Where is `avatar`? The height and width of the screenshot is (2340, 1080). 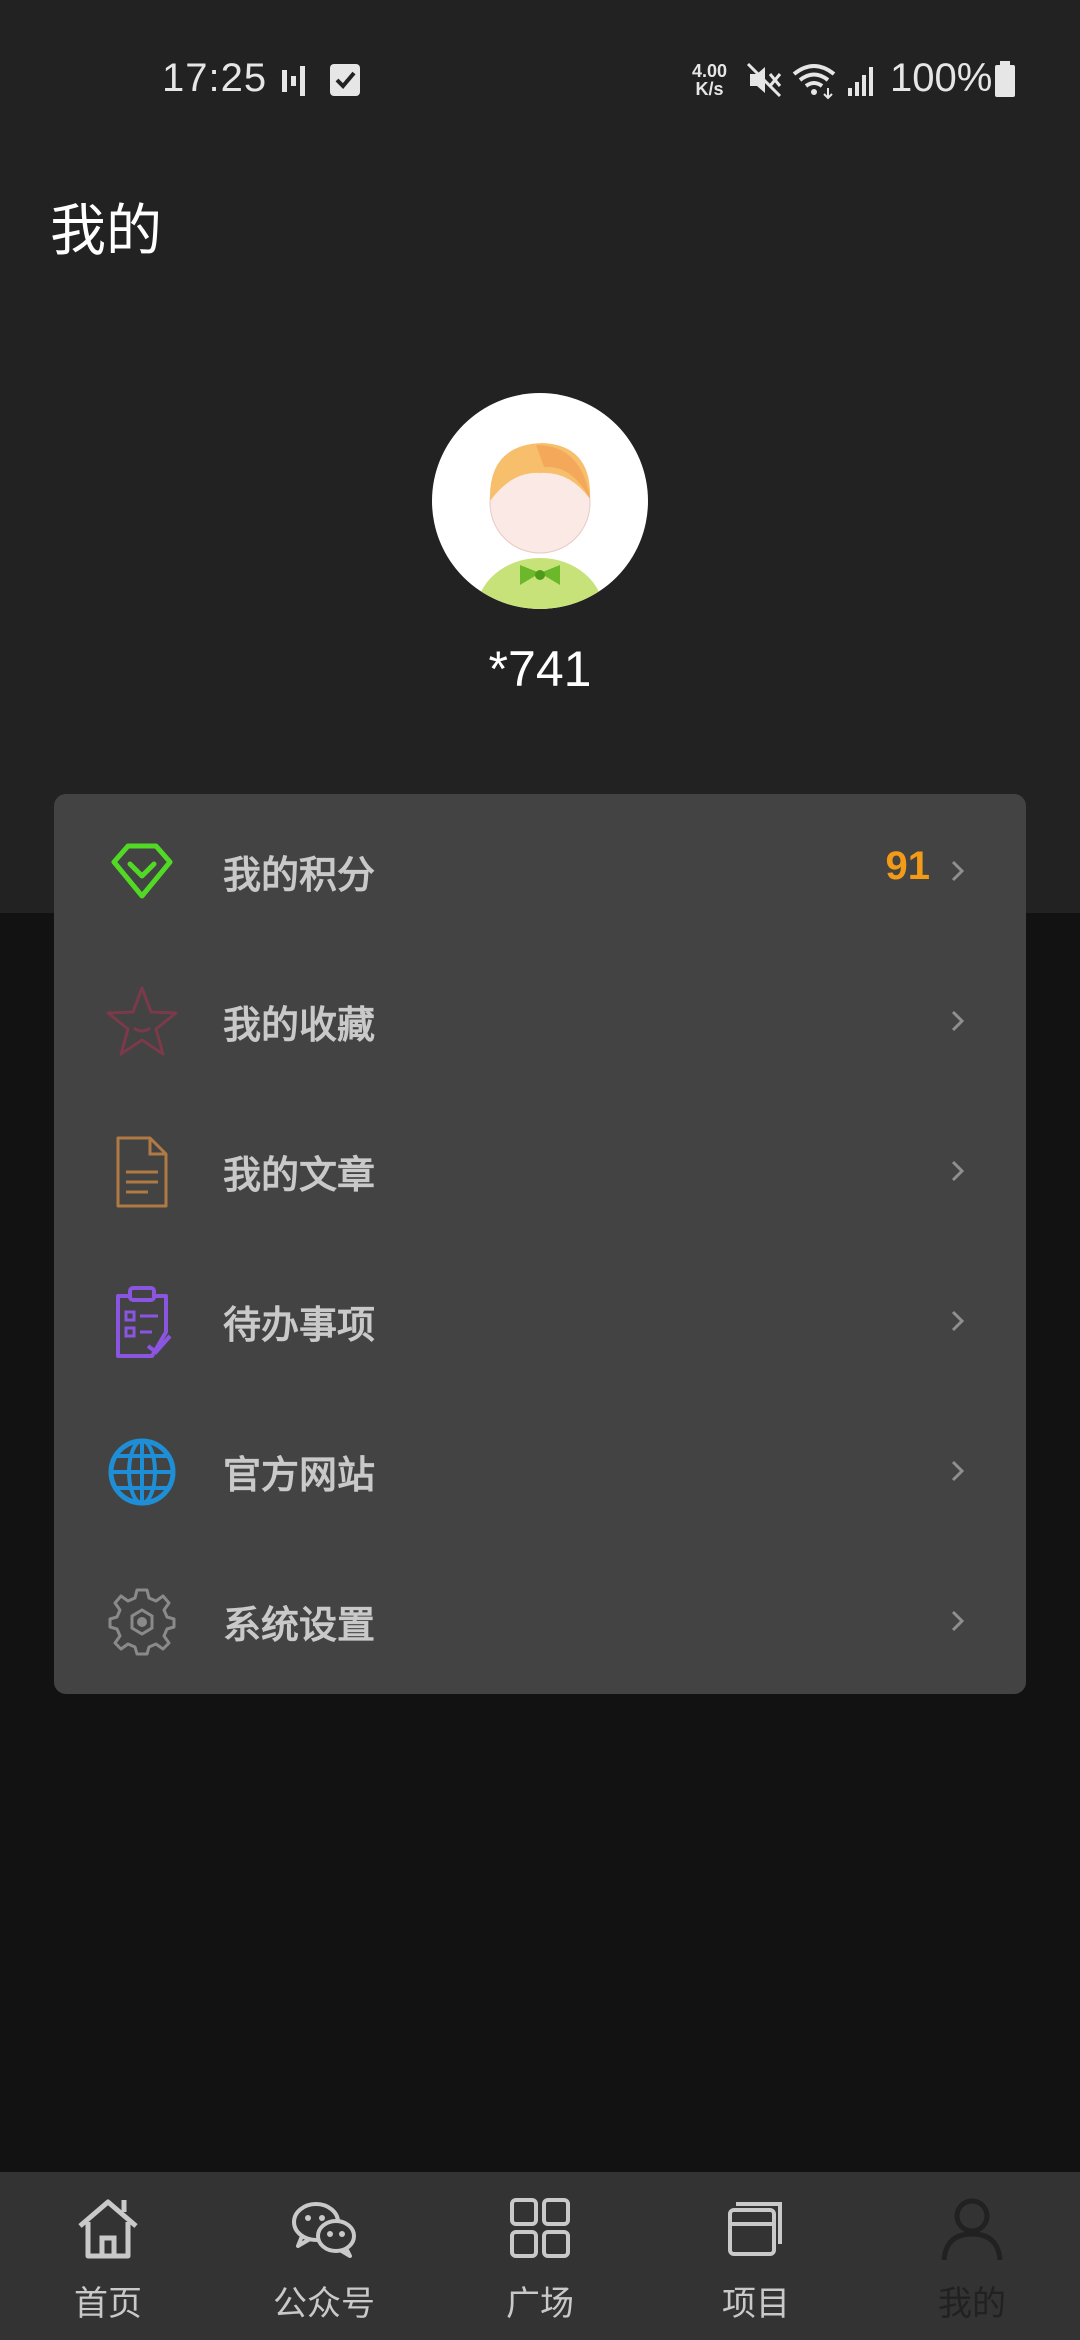 avatar is located at coordinates (540, 501).